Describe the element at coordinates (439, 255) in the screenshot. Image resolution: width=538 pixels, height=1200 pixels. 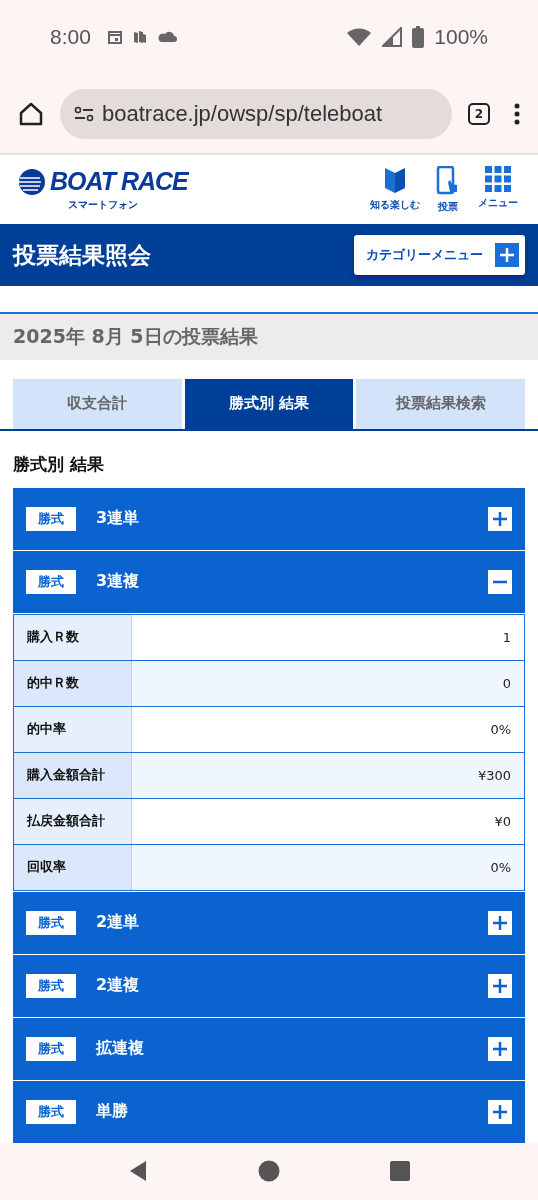
I see `category-menu-button: カテゴリーメニュー` at that location.